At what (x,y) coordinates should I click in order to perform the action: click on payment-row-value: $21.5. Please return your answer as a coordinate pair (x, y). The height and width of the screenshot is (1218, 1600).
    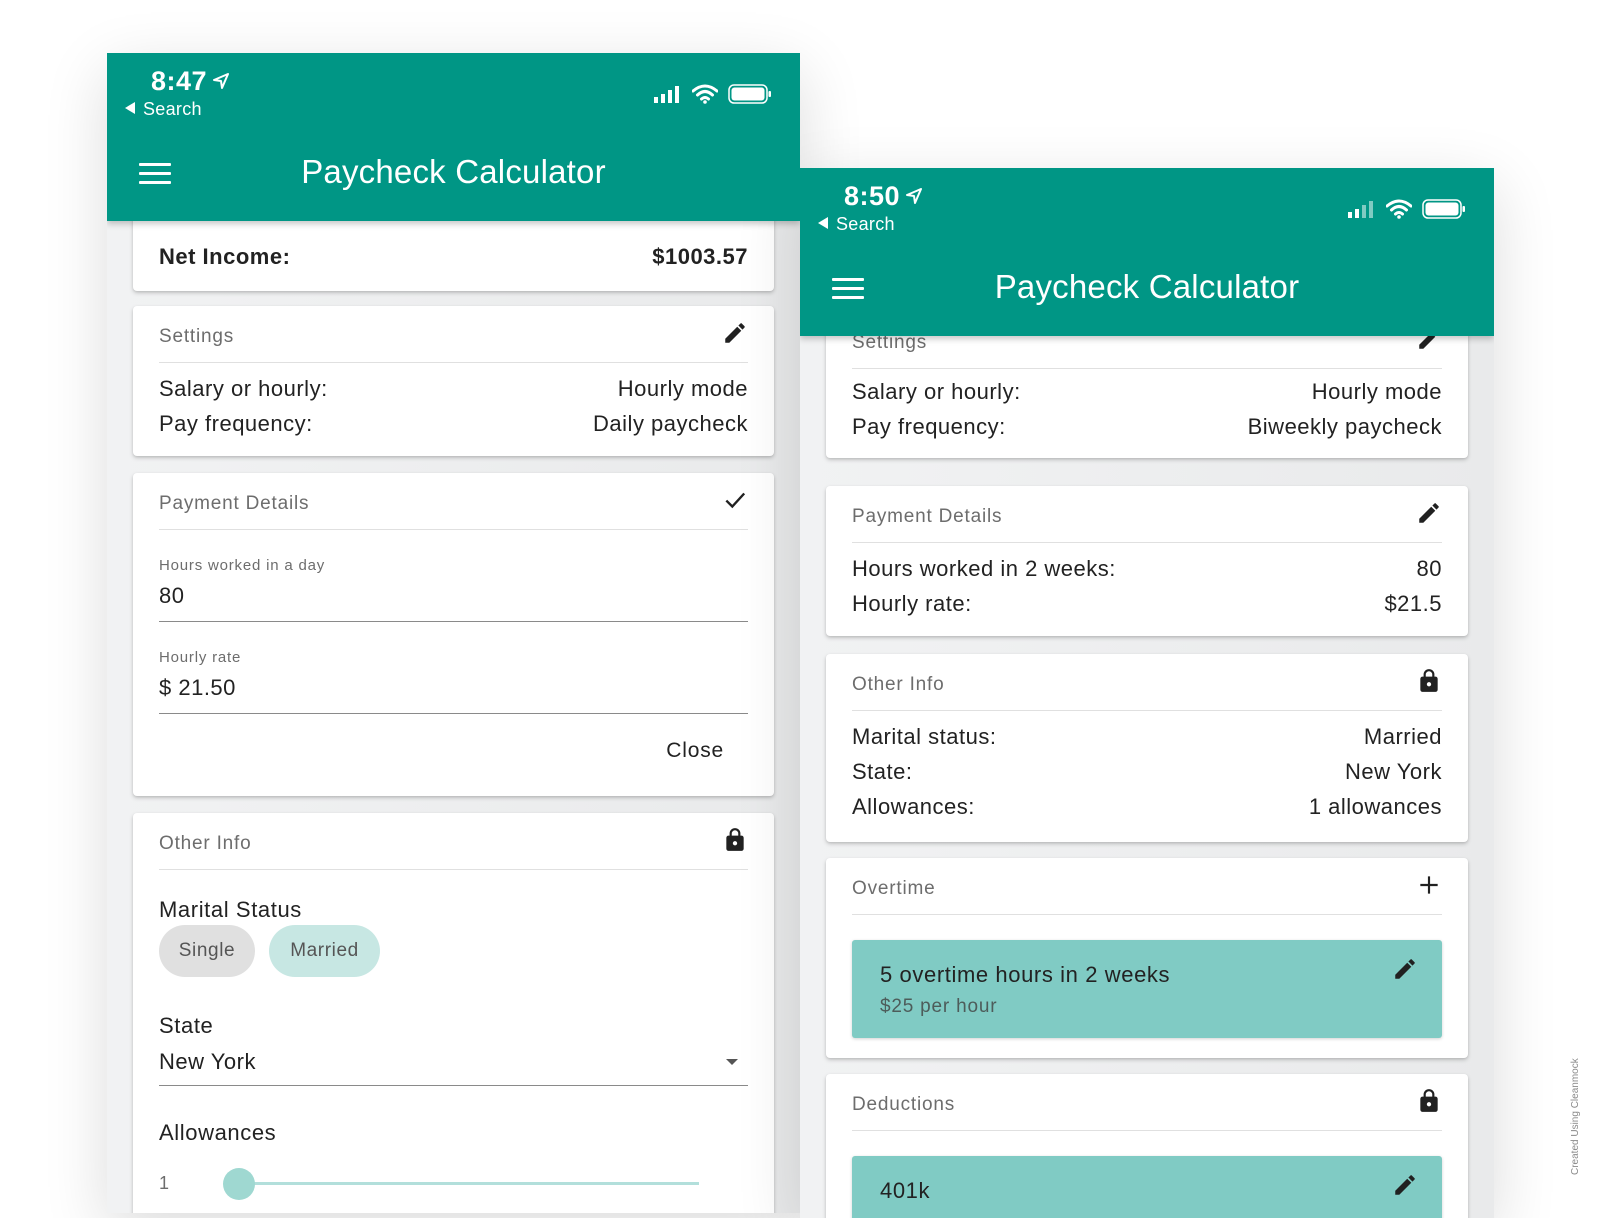
    Looking at the image, I should click on (1413, 603).